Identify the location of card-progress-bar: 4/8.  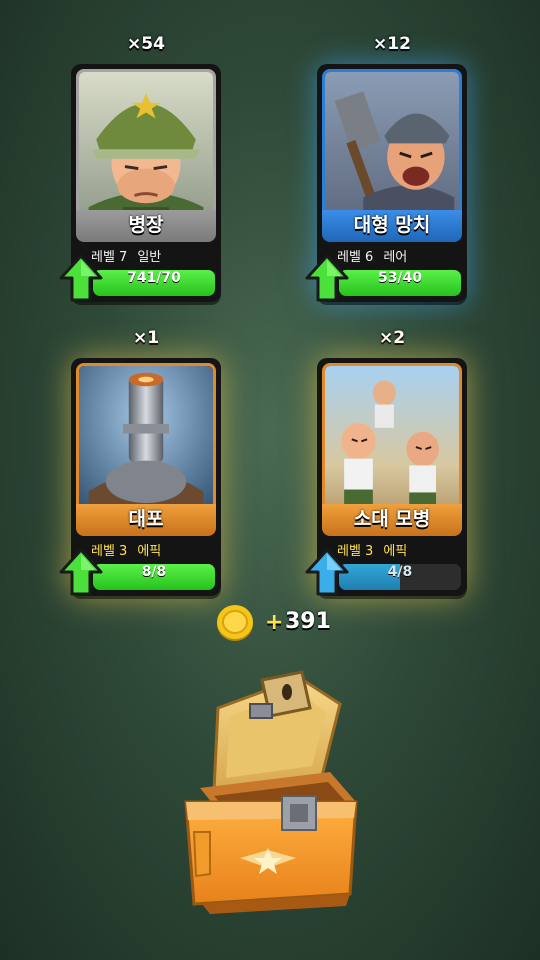
(400, 577).